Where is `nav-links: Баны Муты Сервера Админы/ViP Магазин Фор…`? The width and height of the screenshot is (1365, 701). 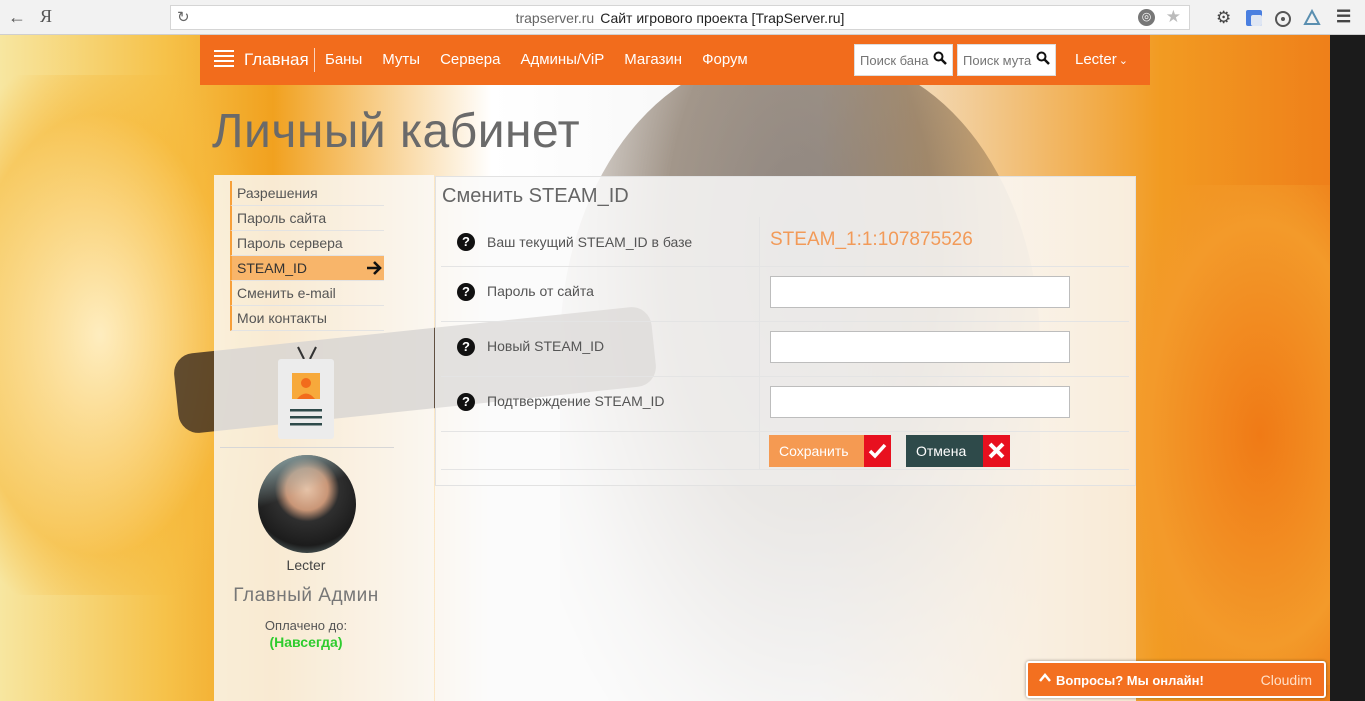 nav-links: Баны Муты Сервера Админы/ViP Магазин Фор… is located at coordinates (546, 59).